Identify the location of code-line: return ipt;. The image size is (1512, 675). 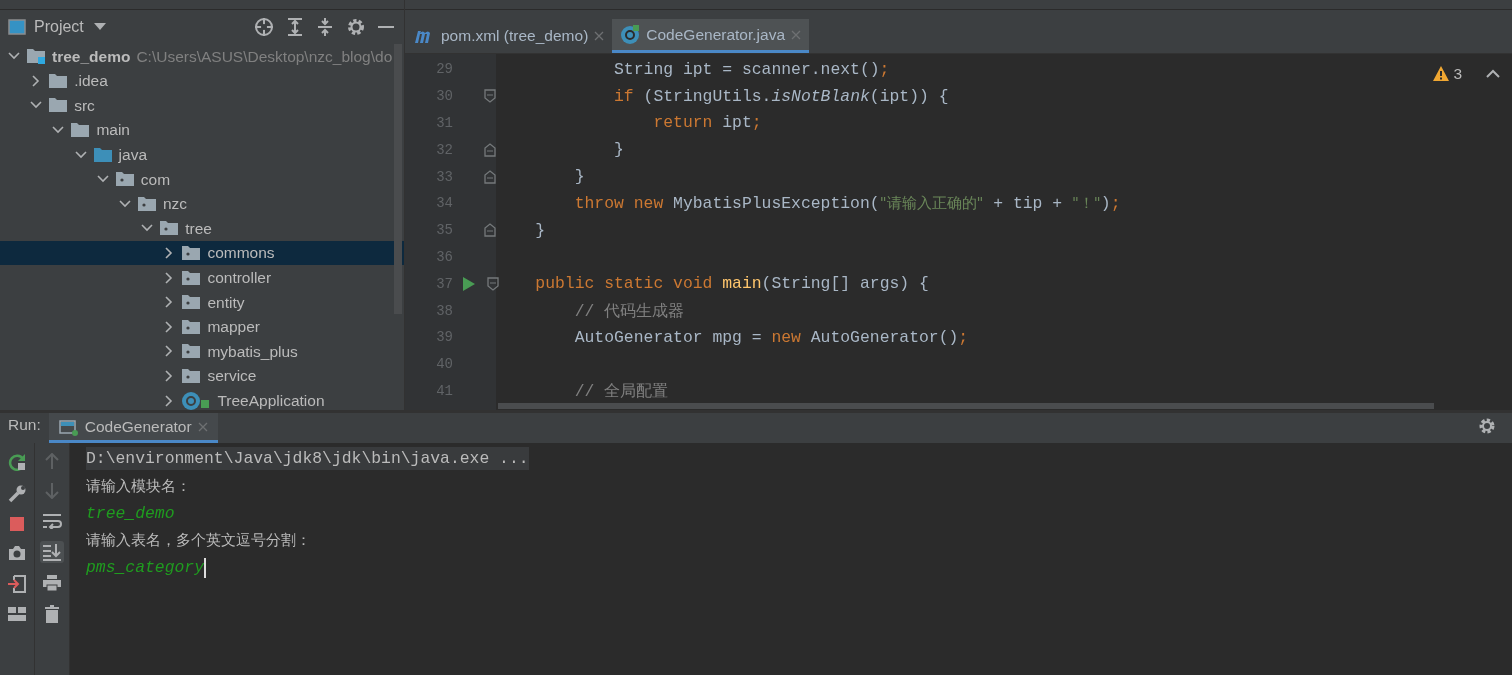
(707, 123).